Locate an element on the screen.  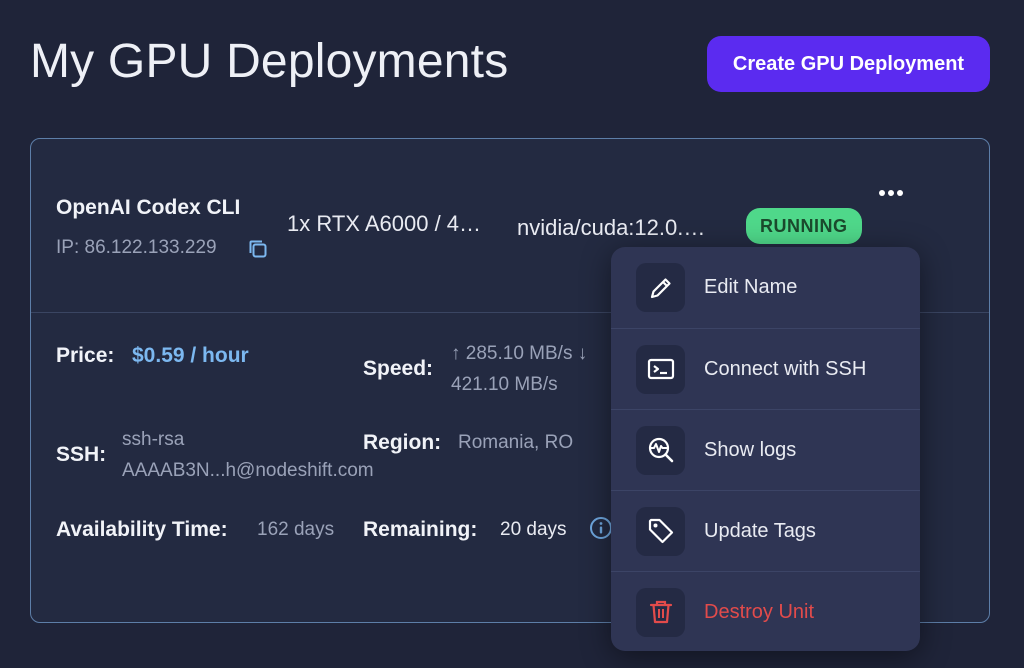
speed-upload: ↑ 285.10 MB/s ↓ is located at coordinates (519, 353).